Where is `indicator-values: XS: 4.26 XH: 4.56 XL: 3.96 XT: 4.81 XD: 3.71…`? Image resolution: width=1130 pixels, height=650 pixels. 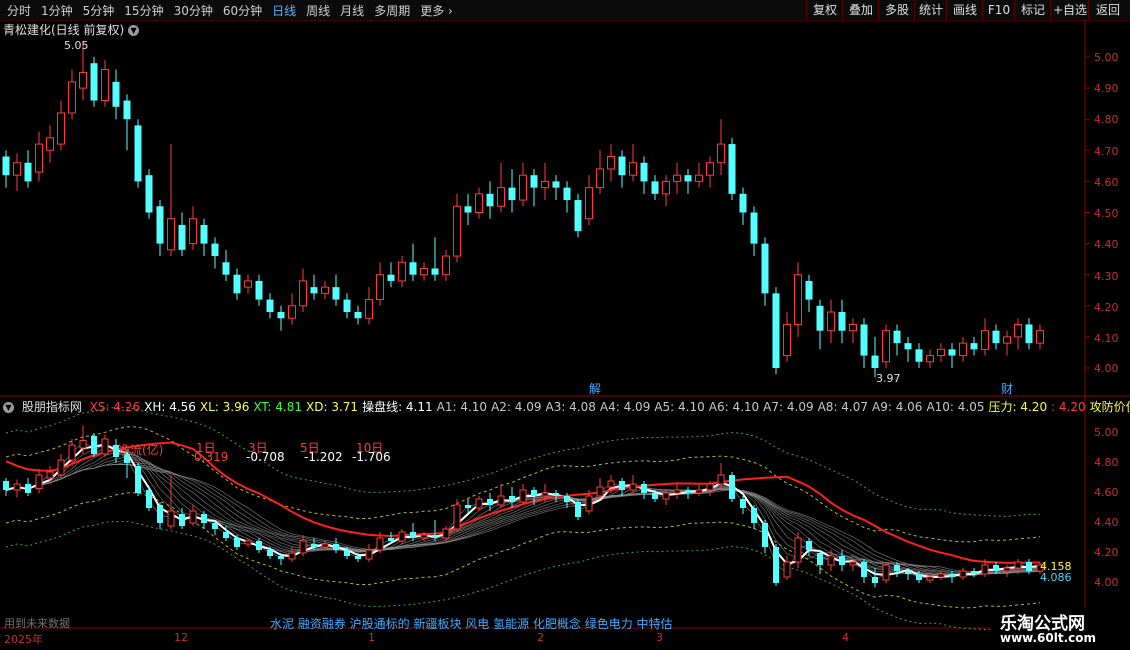 indicator-values: XS: 4.26 XH: 4.56 XL: 3.96 XT: 4.81 XD: 3.71… is located at coordinates (610, 407).